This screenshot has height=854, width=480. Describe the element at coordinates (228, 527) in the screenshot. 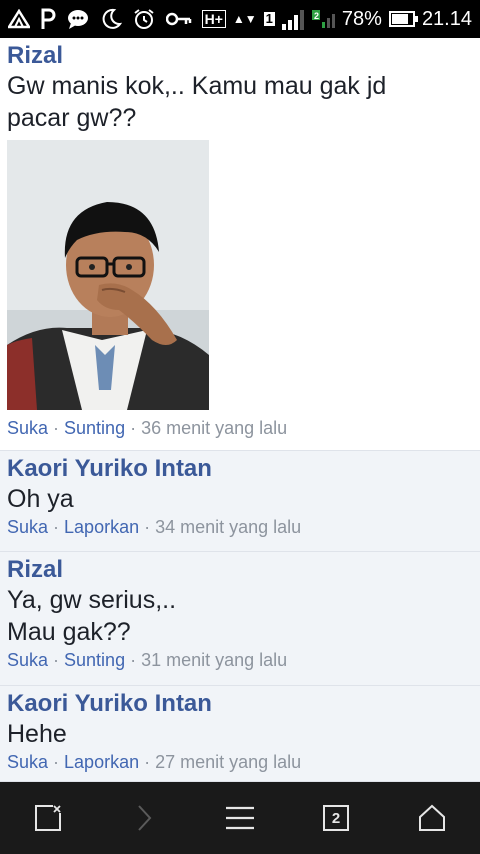

I see `comment-timestamp: 34 menit yang lalu` at that location.